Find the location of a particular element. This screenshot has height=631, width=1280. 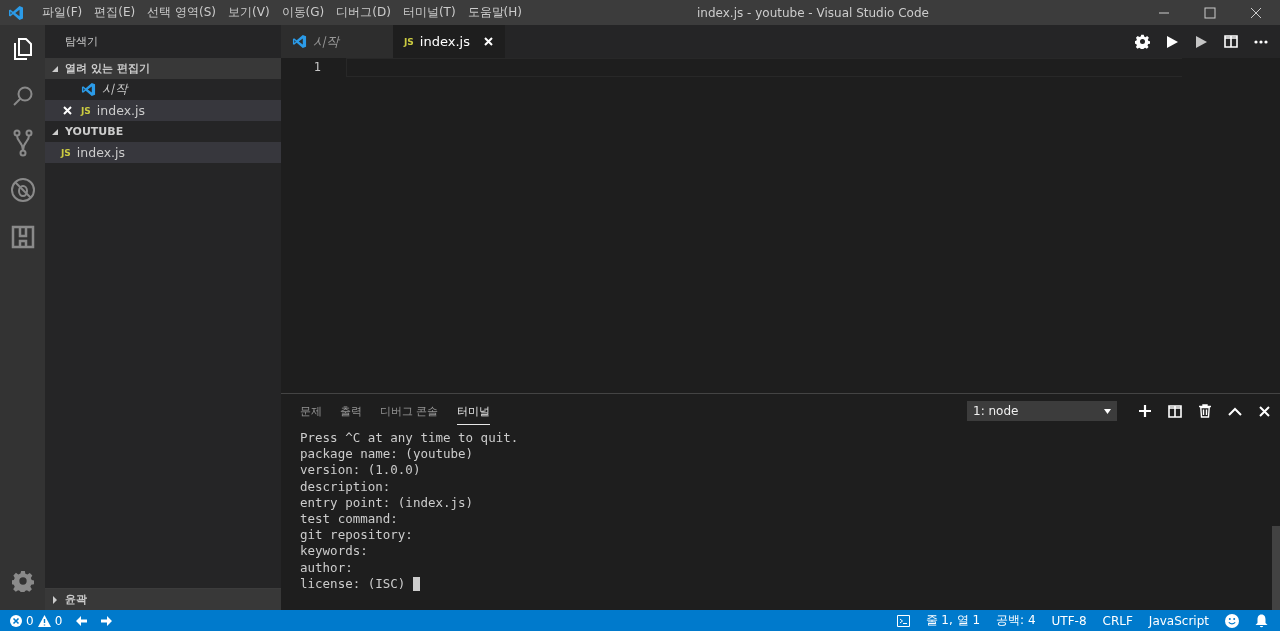

panel-tab: 출력 is located at coordinates (351, 411).